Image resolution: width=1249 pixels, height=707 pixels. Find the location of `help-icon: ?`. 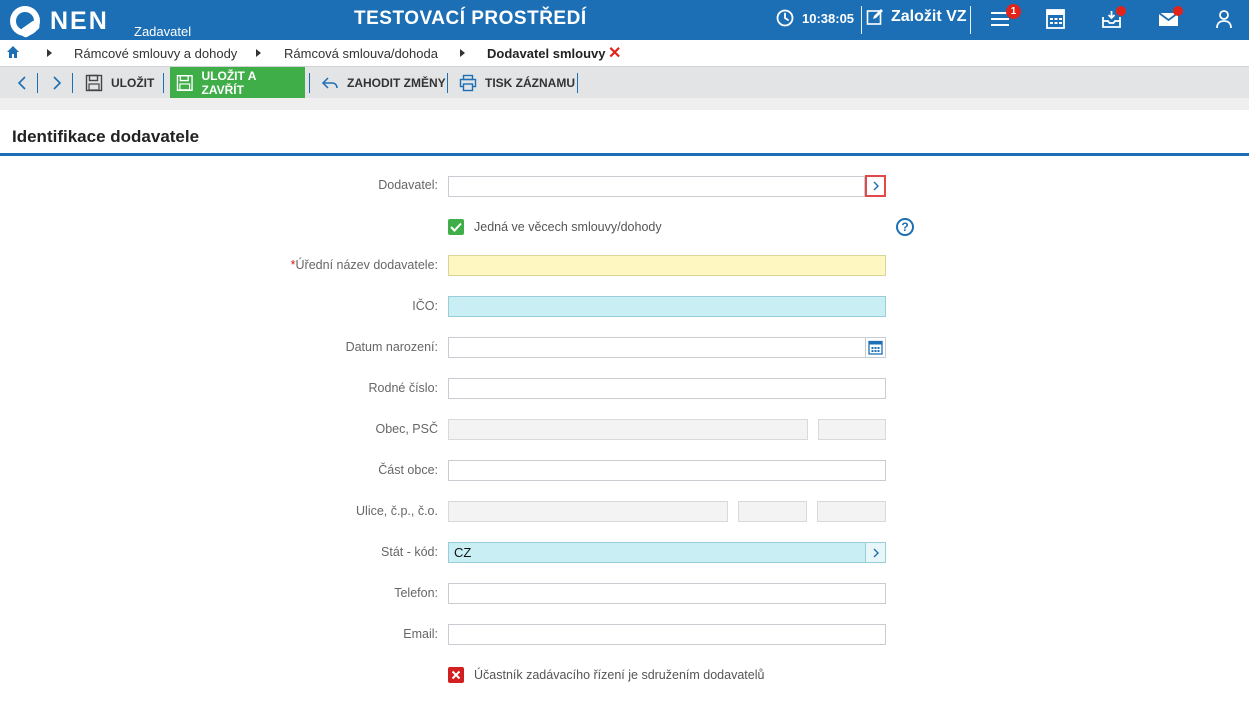

help-icon: ? is located at coordinates (905, 227).